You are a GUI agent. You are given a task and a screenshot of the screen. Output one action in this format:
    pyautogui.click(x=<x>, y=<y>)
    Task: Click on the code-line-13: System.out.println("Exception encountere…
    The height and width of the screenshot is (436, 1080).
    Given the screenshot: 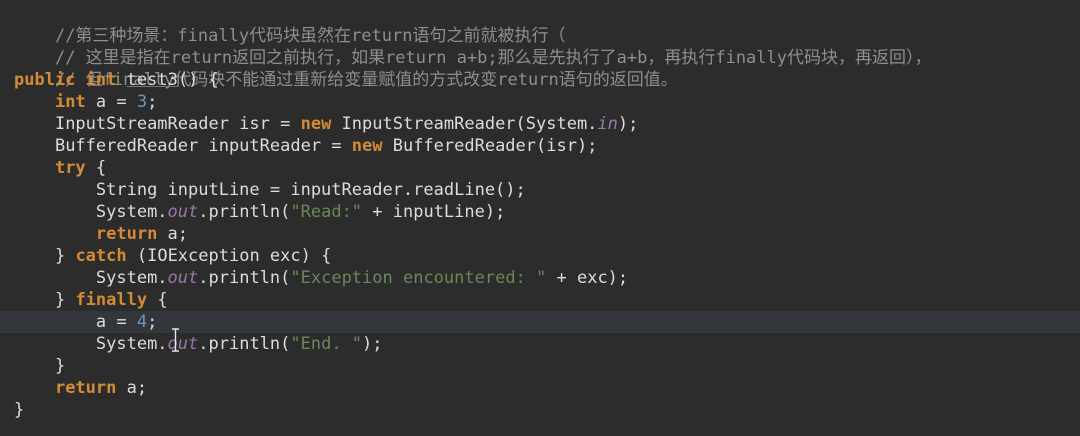 What is the action you would take?
    pyautogui.click(x=540, y=278)
    